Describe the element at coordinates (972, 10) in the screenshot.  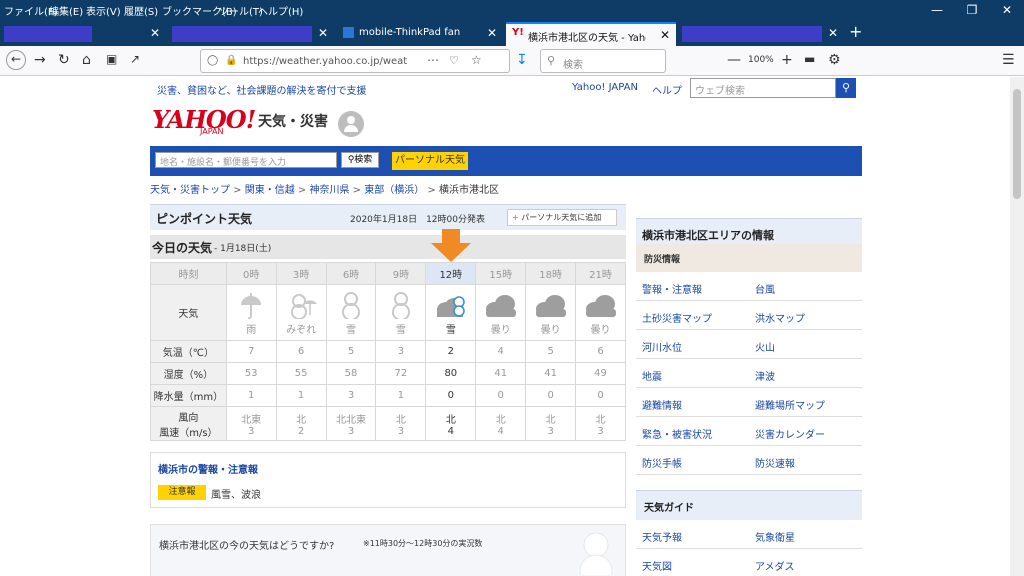
I see `restore-icon: ❐` at that location.